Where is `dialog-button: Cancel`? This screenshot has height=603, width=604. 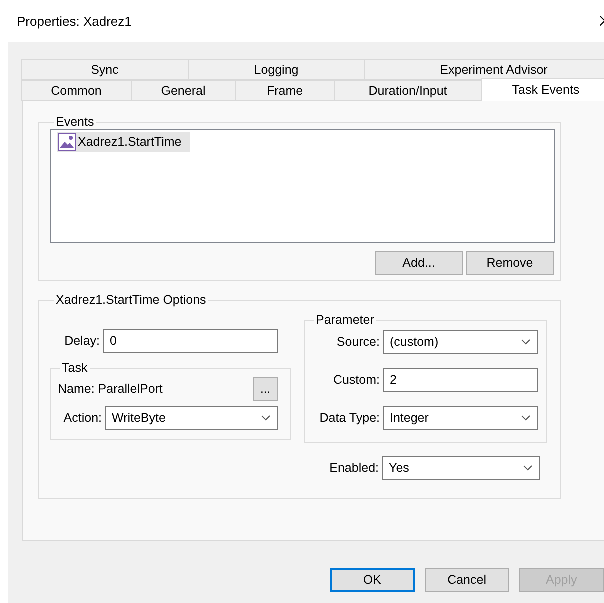
dialog-button: Cancel is located at coordinates (467, 580).